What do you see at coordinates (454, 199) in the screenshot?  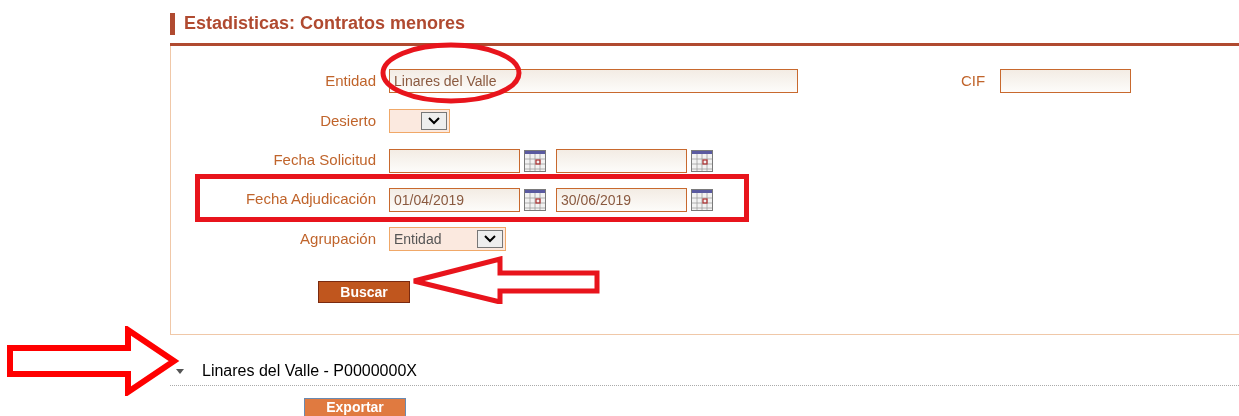 I see `date-field: 01/04/2019` at bounding box center [454, 199].